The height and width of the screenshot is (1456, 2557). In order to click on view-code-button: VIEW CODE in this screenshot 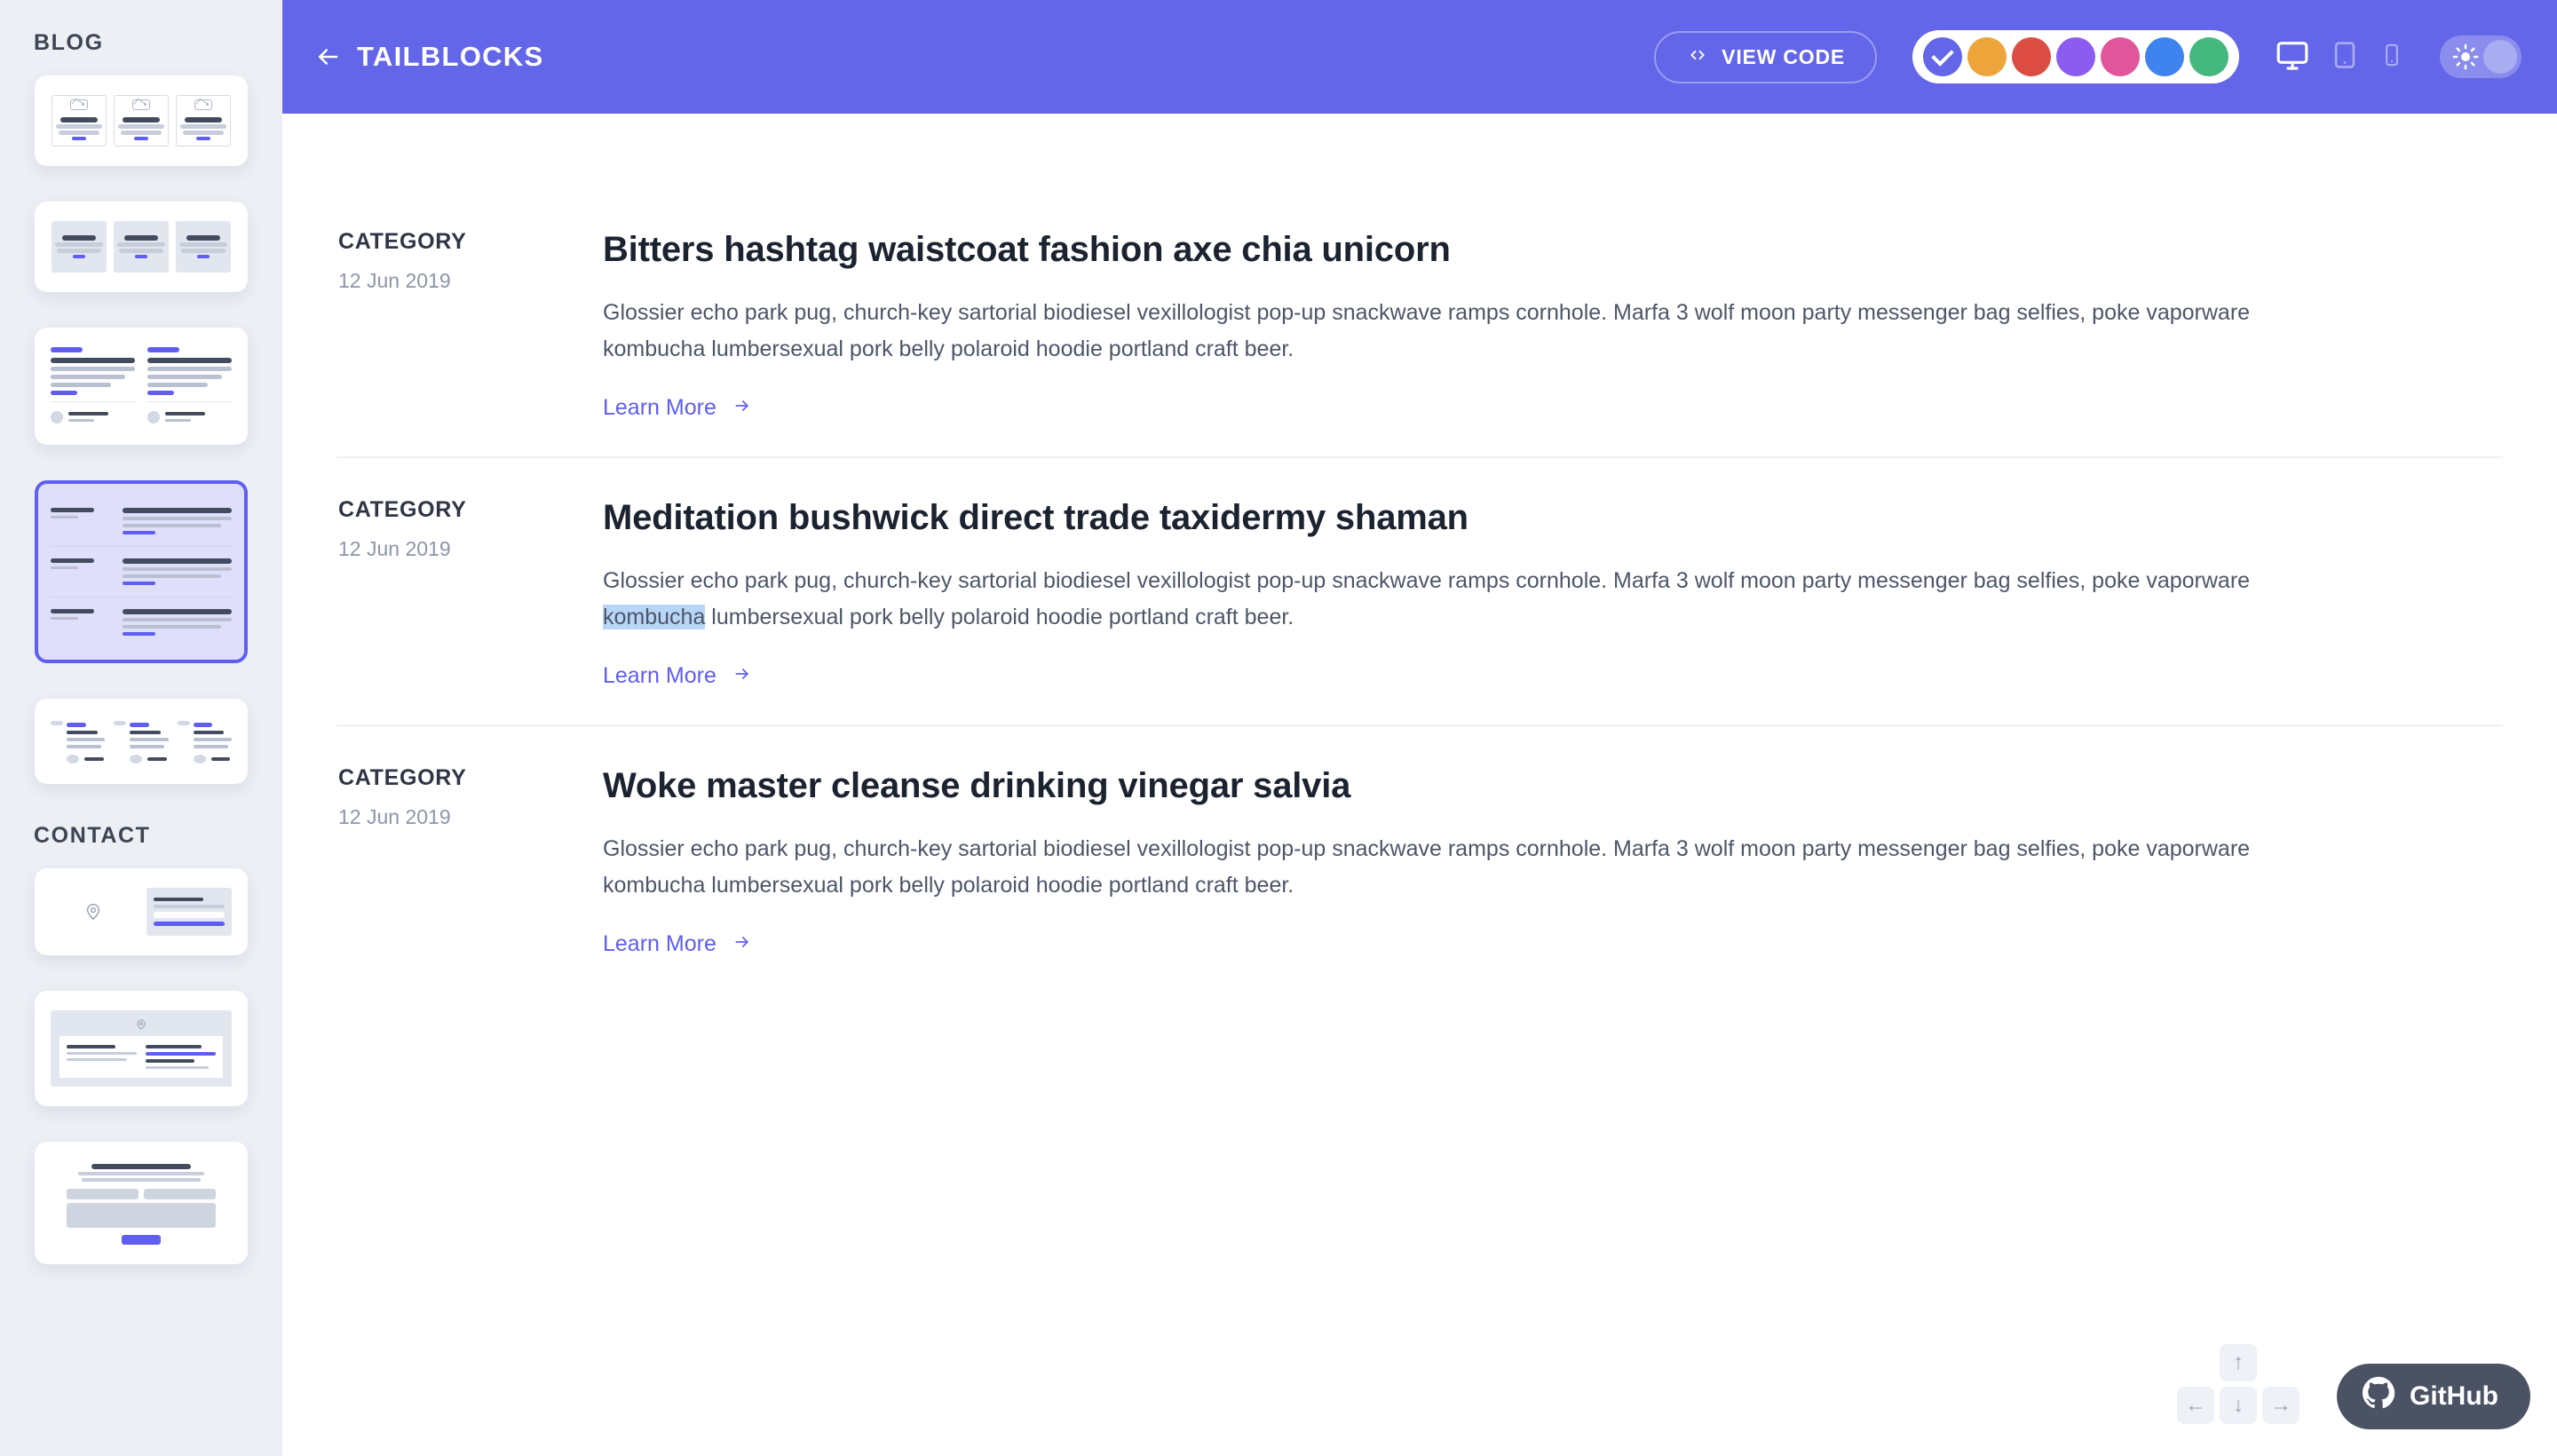, I will do `click(1765, 56)`.